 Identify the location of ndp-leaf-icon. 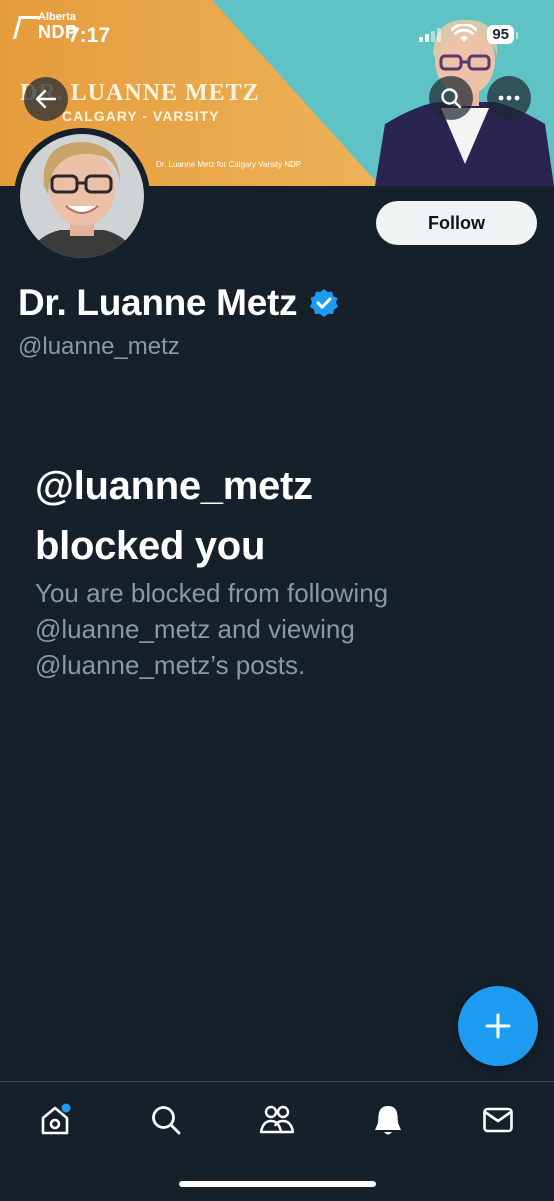
(26, 27).